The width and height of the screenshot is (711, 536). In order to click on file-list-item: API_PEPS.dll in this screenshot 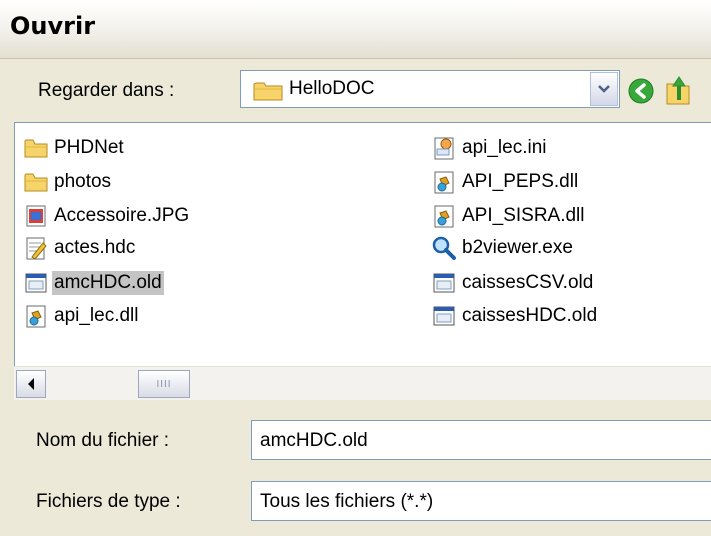, I will do `click(505, 182)`.